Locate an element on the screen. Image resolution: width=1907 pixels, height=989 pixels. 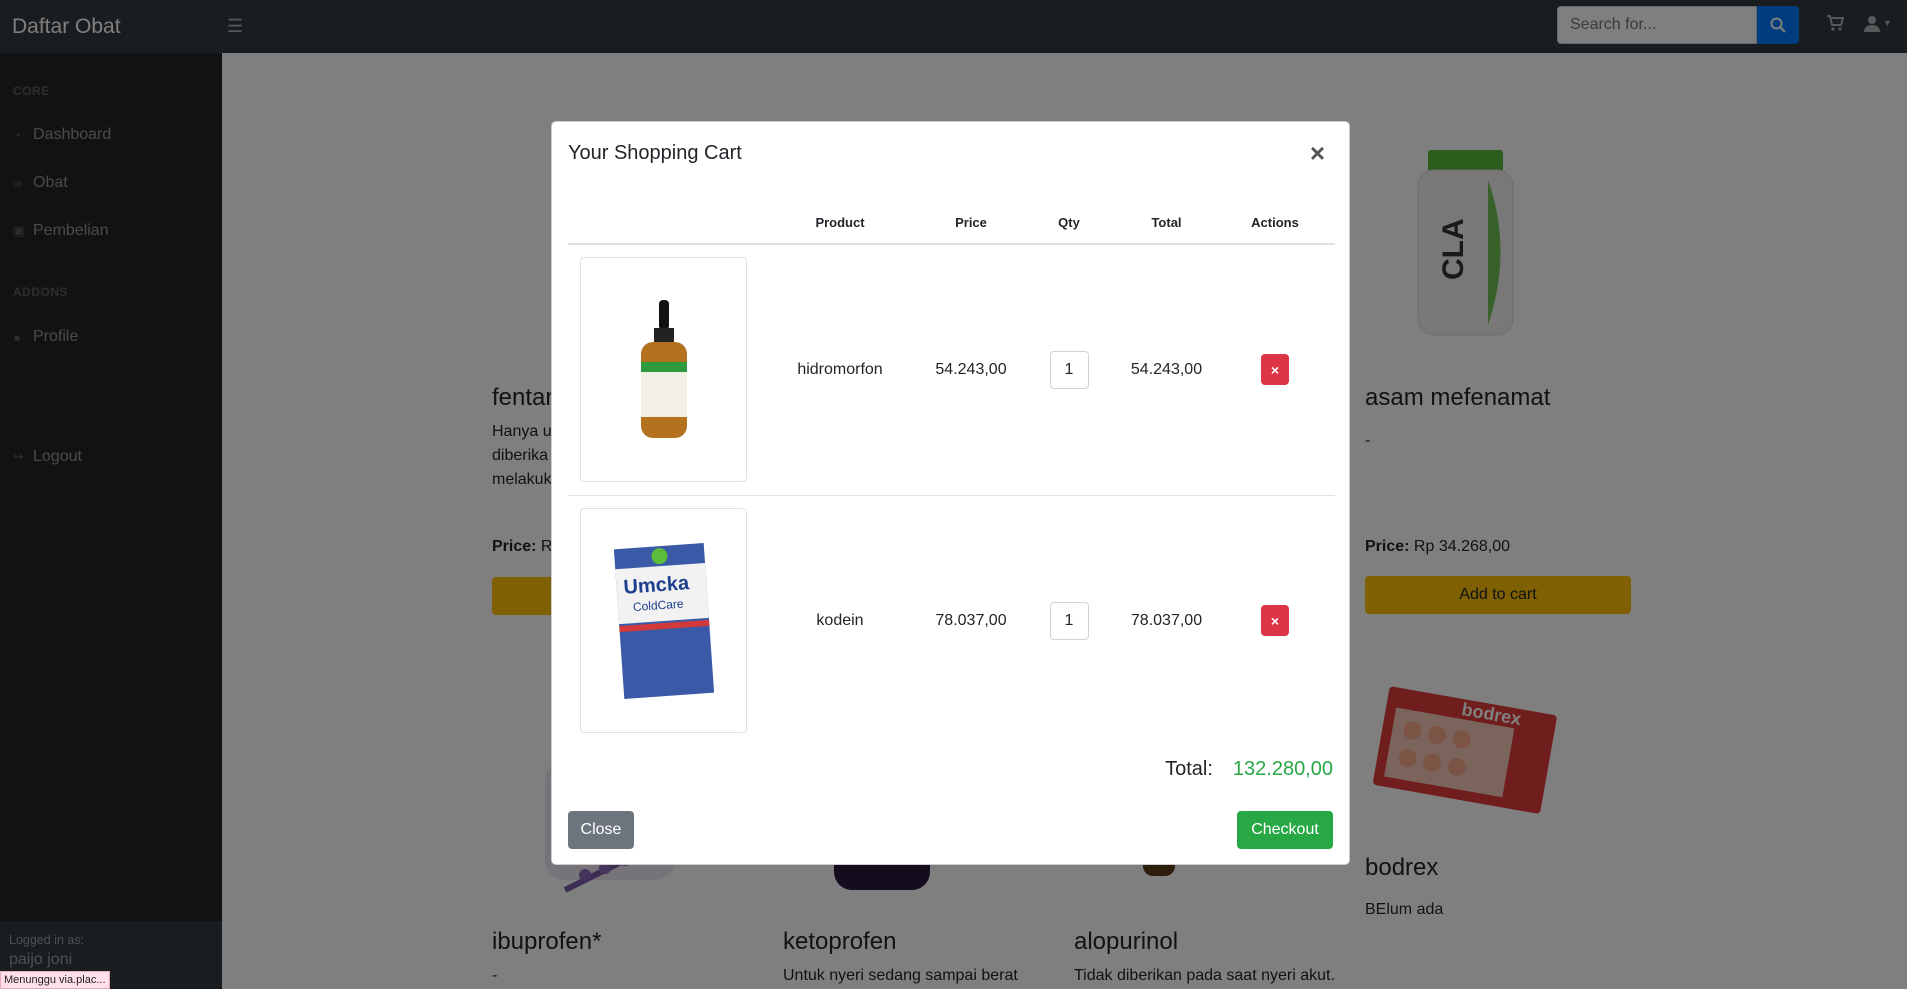
product-thumb-cell: Umcka ColdCare is located at coordinates (663, 620).